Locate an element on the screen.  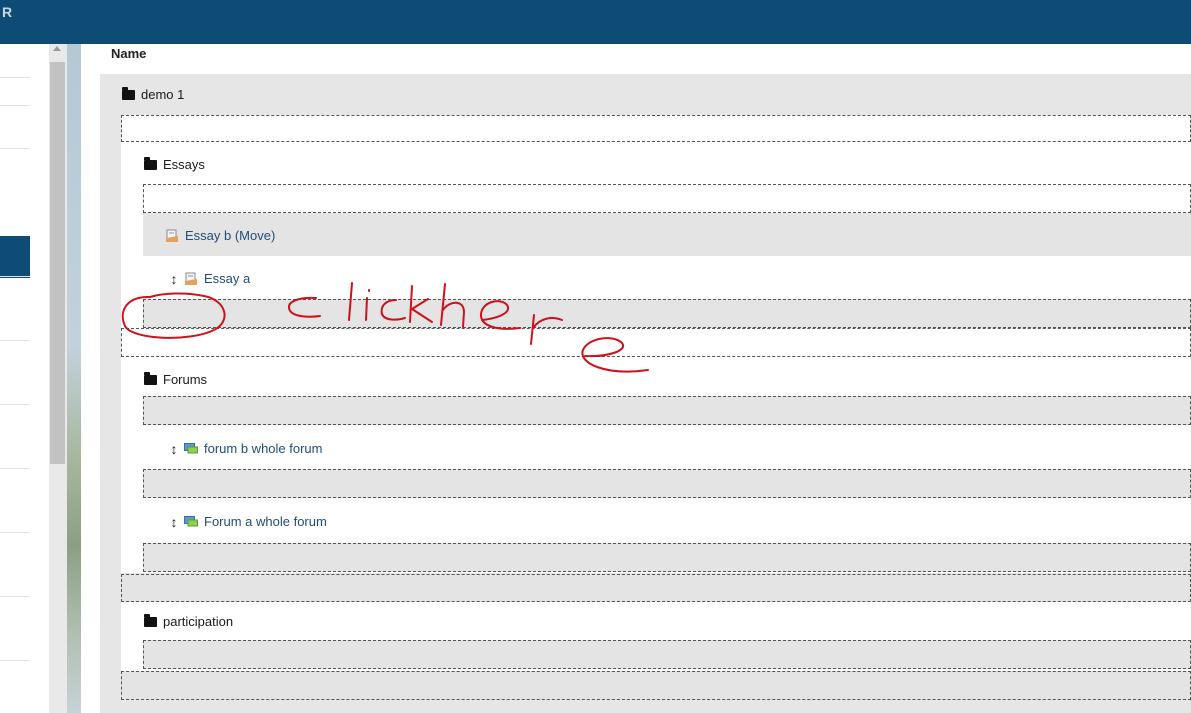
drop-zone-target is located at coordinates (667, 313).